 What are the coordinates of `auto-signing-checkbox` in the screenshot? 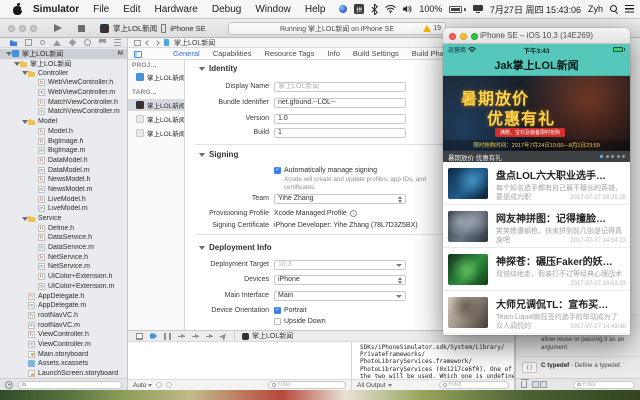 It's located at (277, 170).